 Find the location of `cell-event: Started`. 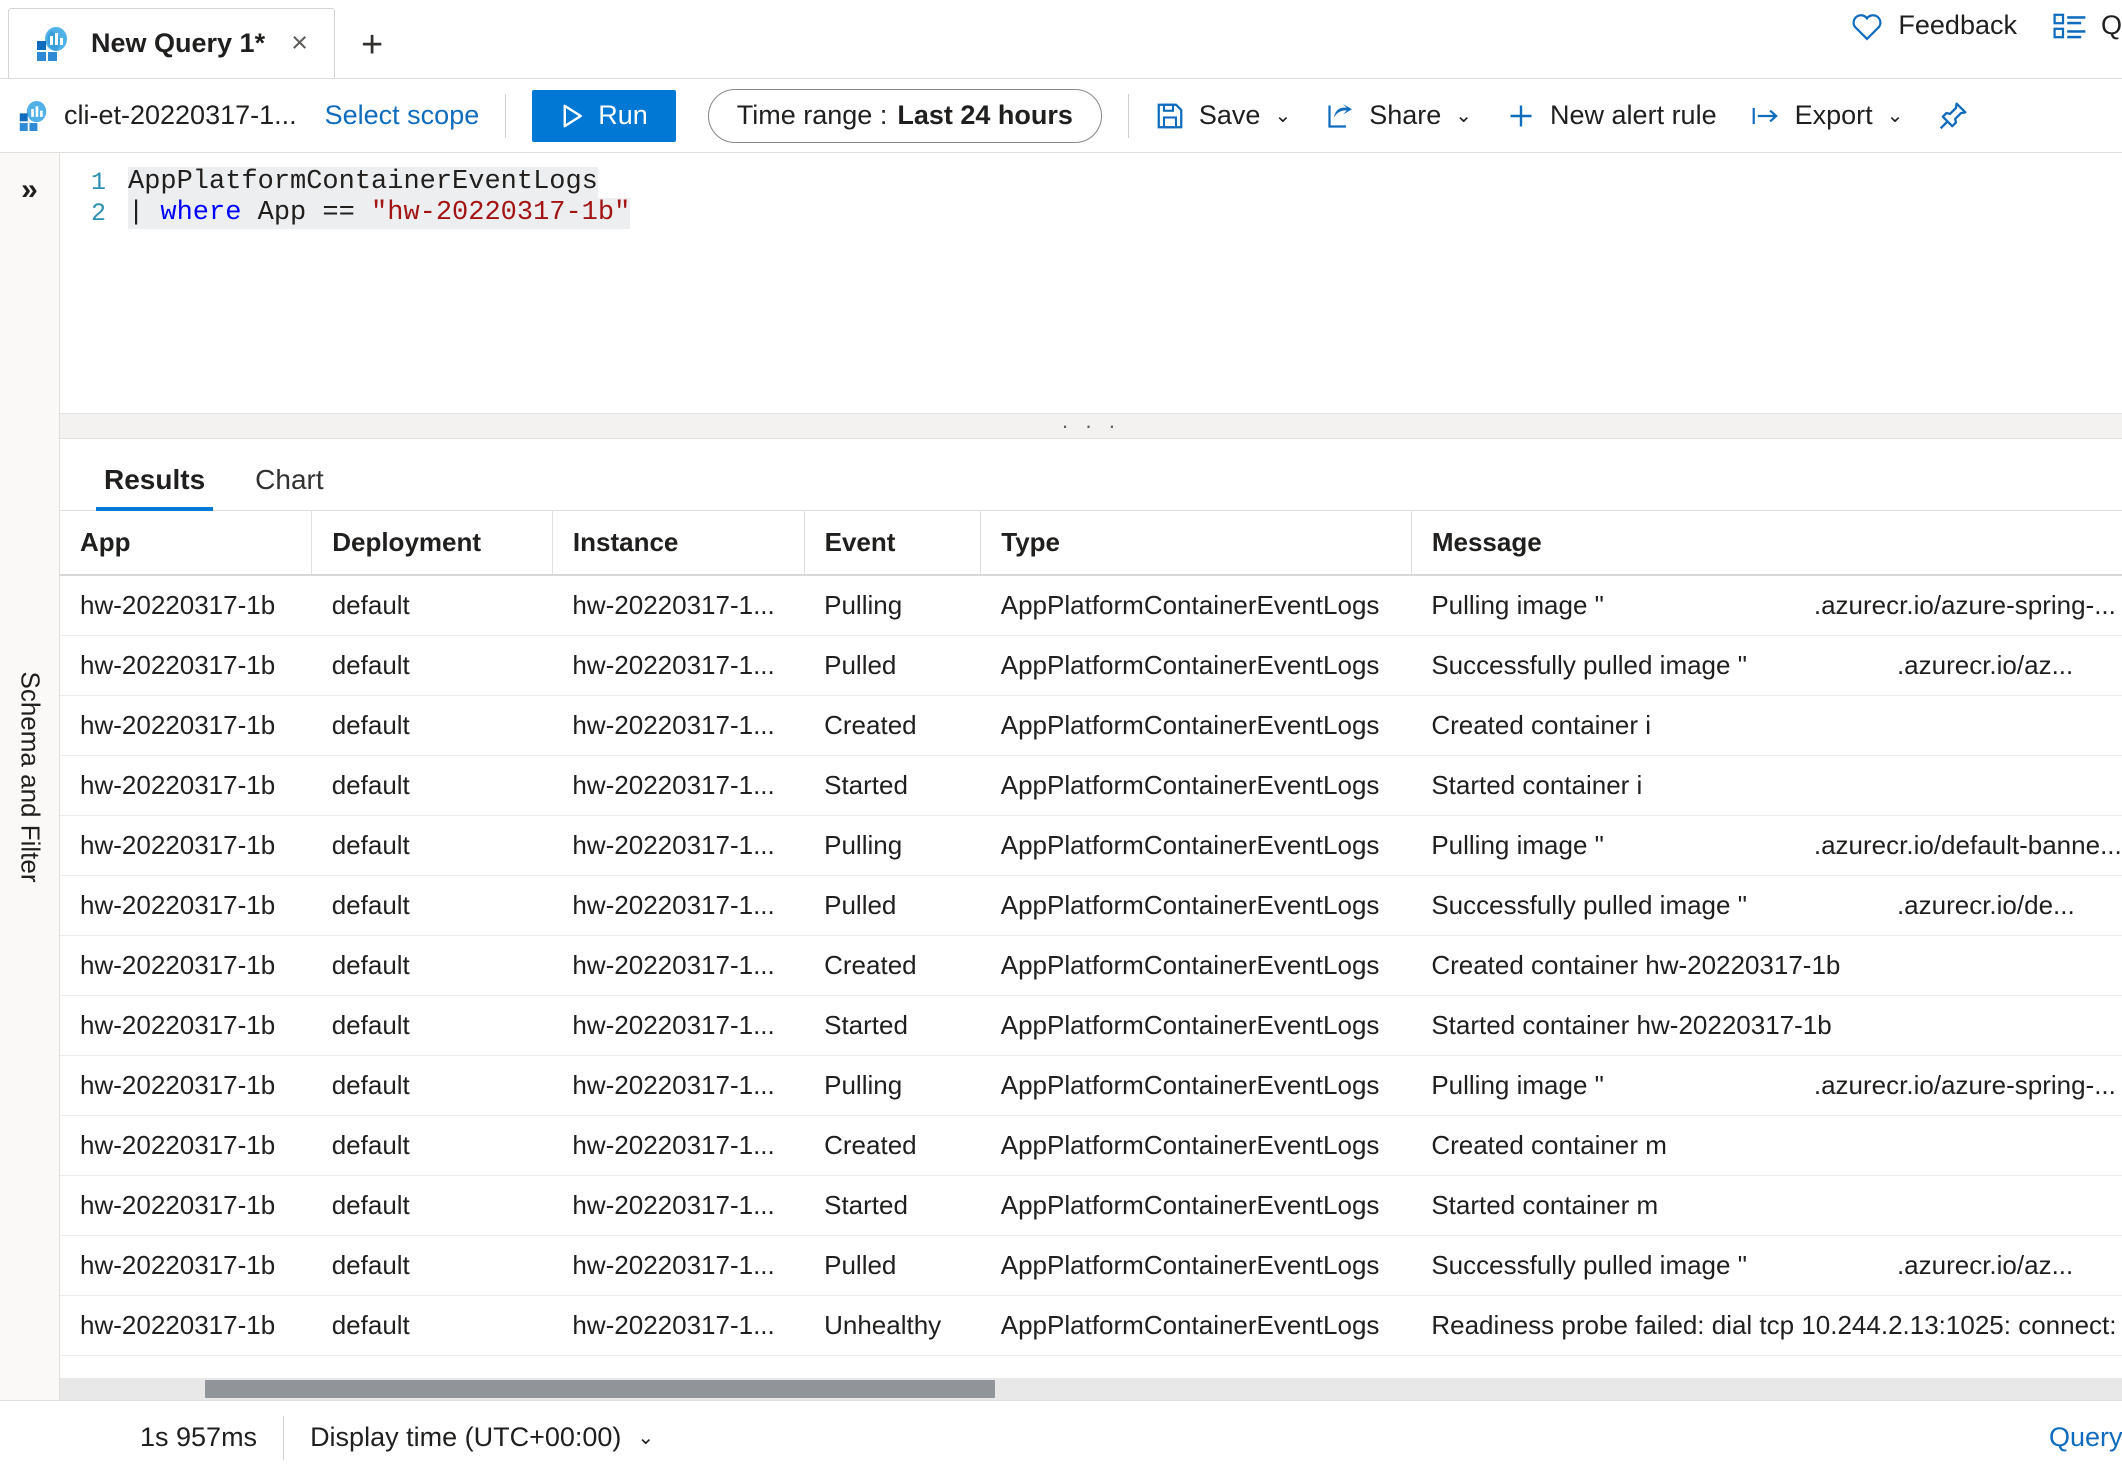

cell-event: Started is located at coordinates (892, 1025).